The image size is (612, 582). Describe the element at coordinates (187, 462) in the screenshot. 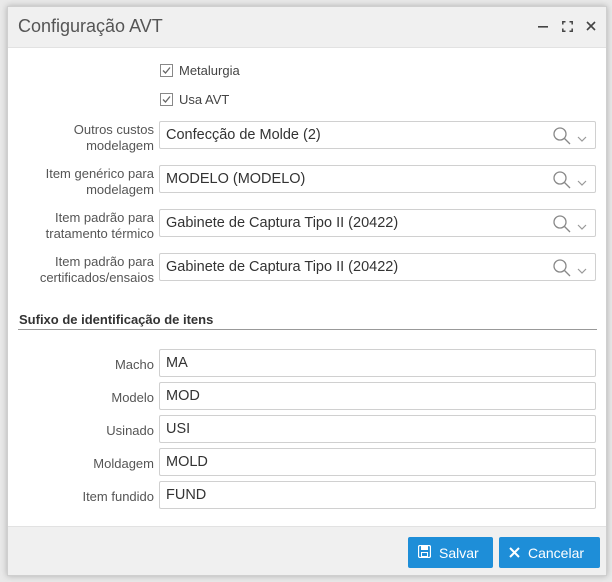

I see `input-value: MOLD` at that location.